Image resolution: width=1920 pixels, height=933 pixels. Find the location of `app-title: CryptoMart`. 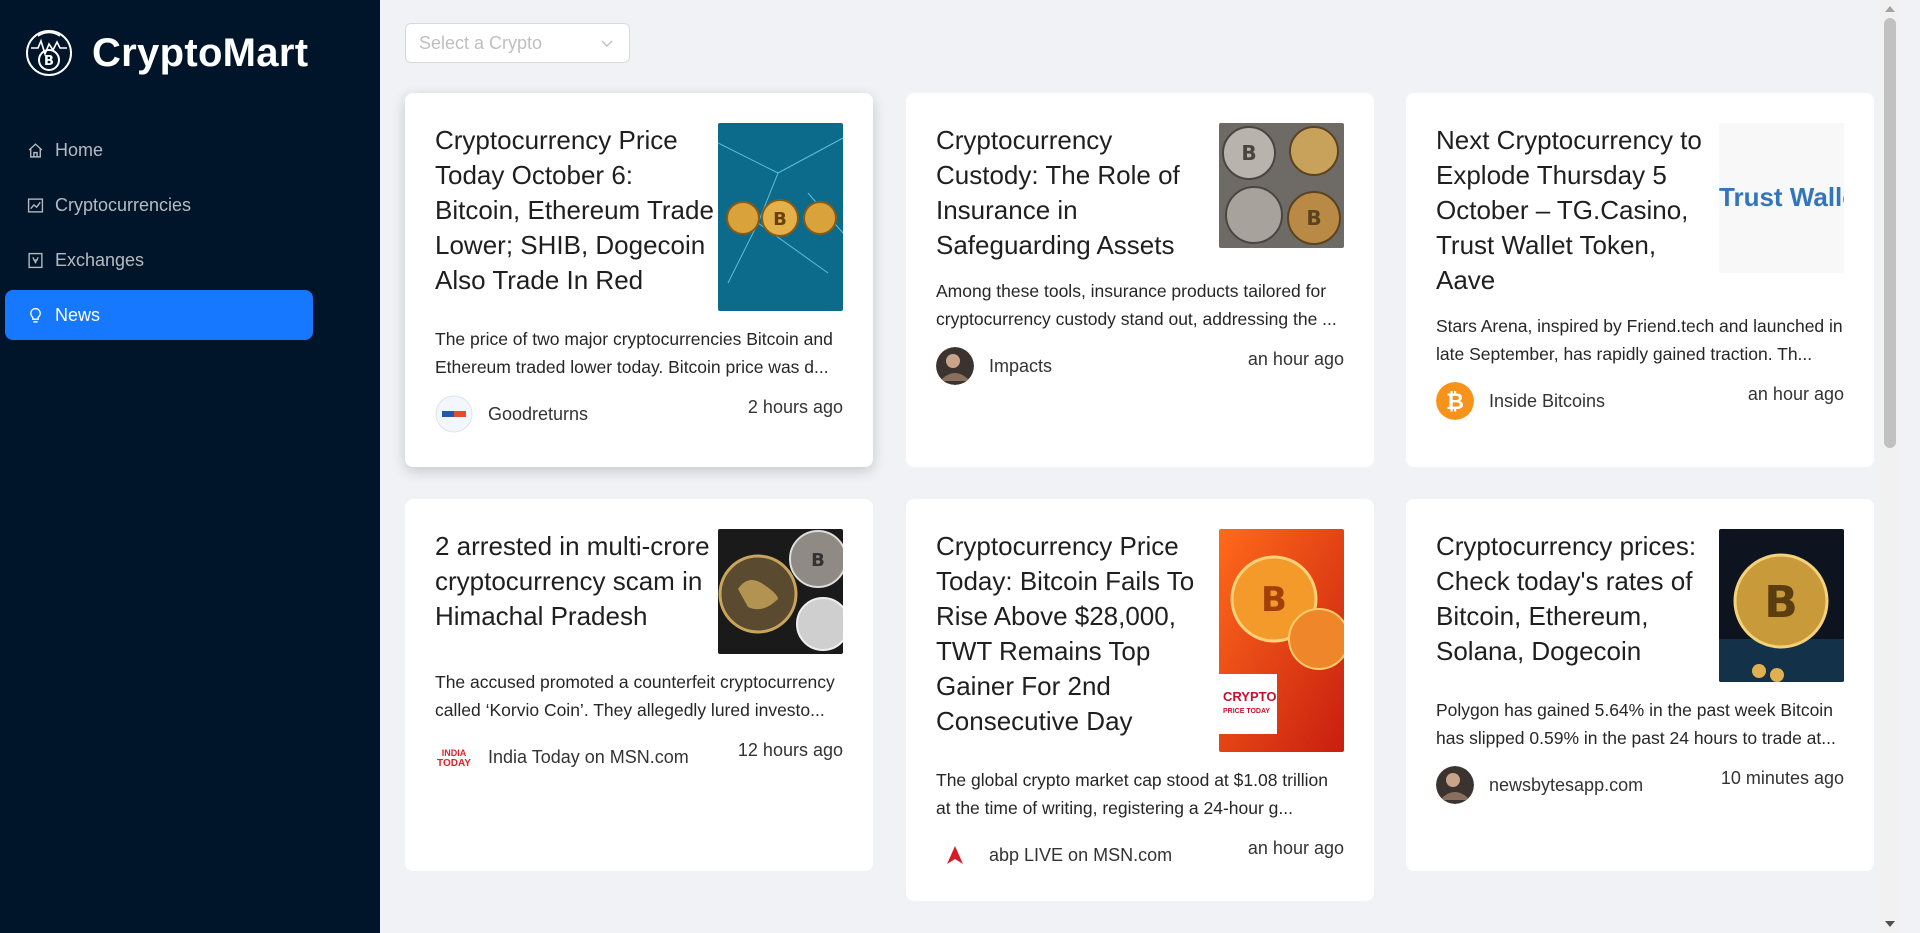

app-title: CryptoMart is located at coordinates (200, 52).